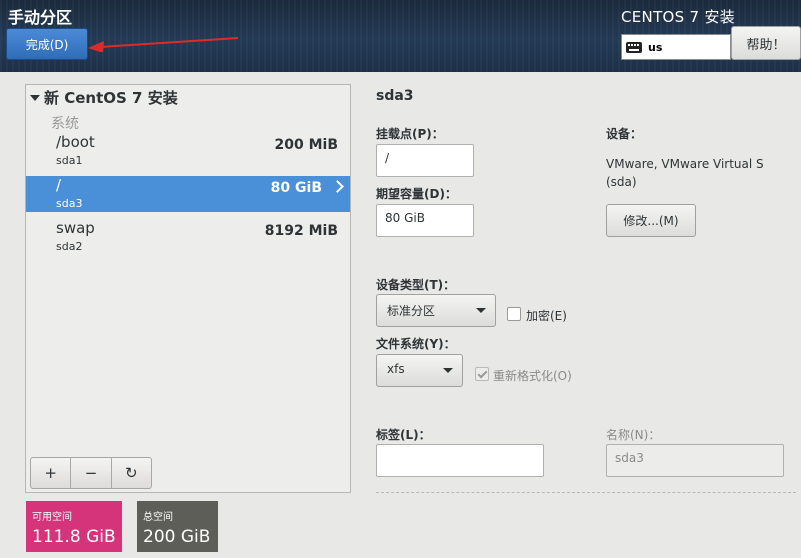 The height and width of the screenshot is (558, 801). What do you see at coordinates (188, 194) in the screenshot?
I see `partition-row-root: / sda3 80 GiB` at bounding box center [188, 194].